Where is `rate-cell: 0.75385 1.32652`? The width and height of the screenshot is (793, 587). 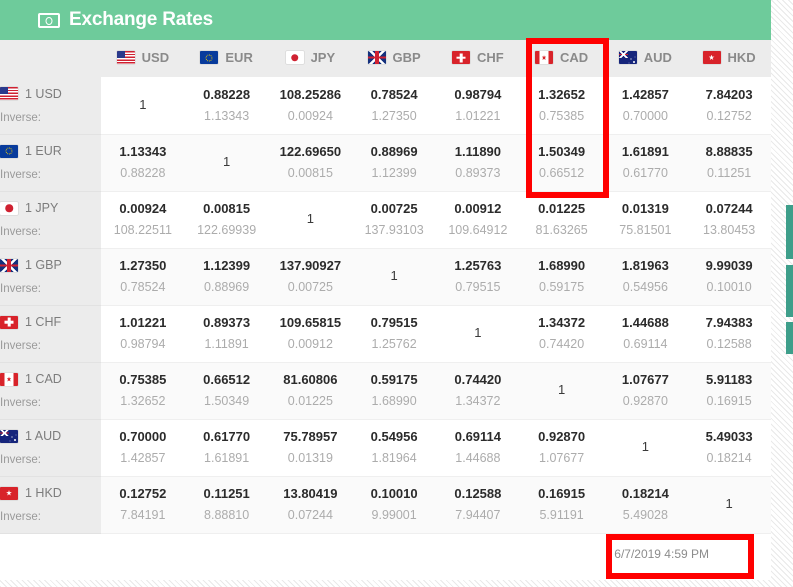 rate-cell: 0.75385 1.32652 is located at coordinates (143, 391).